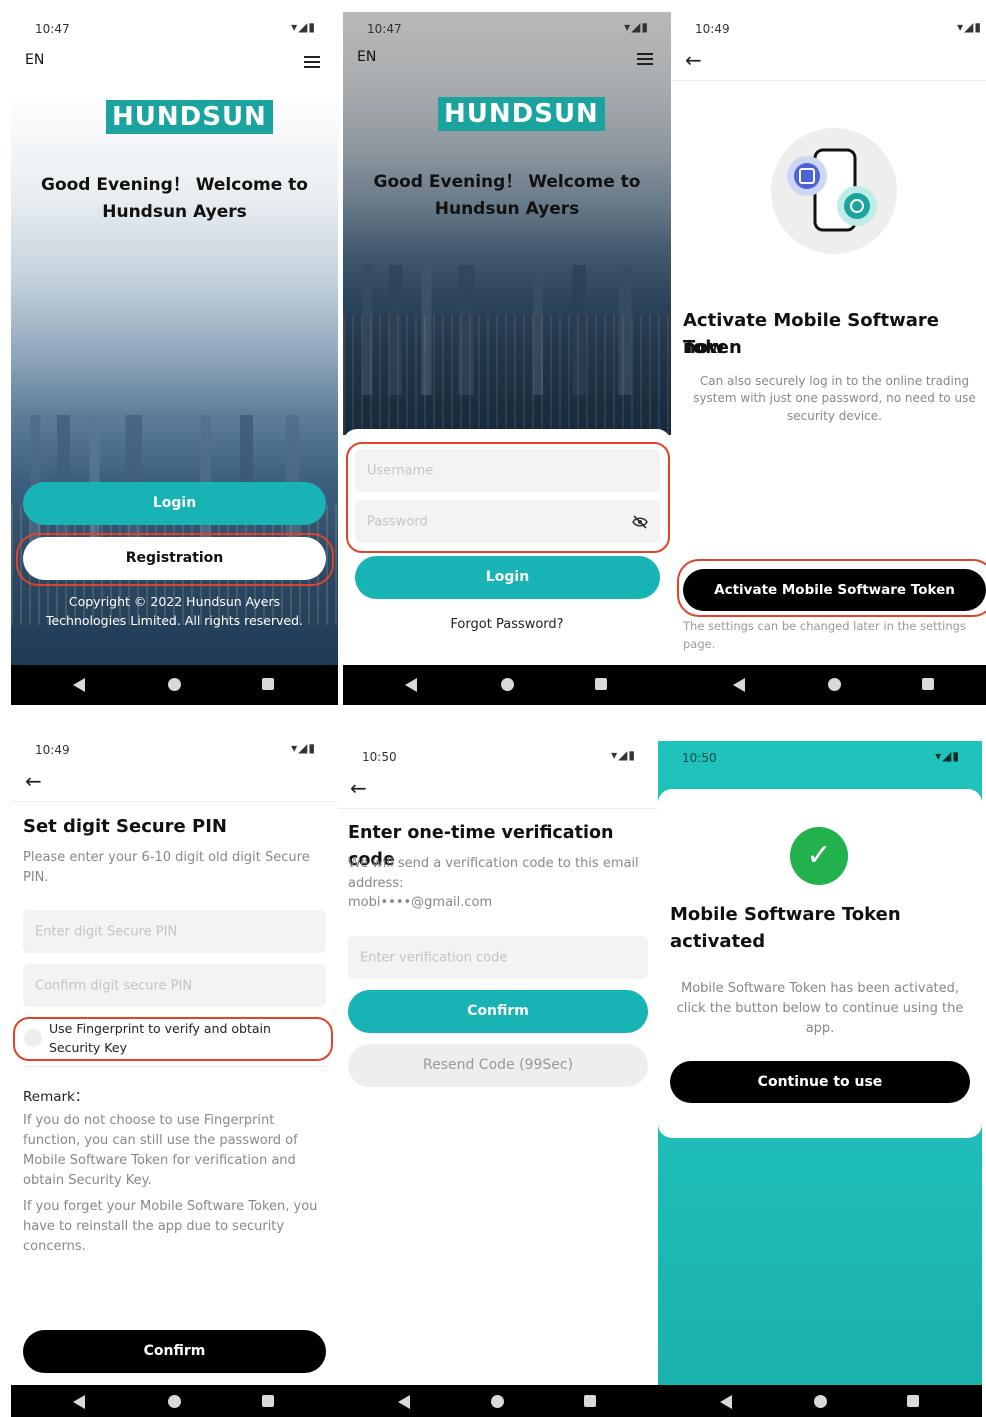 Image resolution: width=986 pixels, height=1417 pixels. What do you see at coordinates (56, 1097) in the screenshot?
I see `remark-title: Remark：` at bounding box center [56, 1097].